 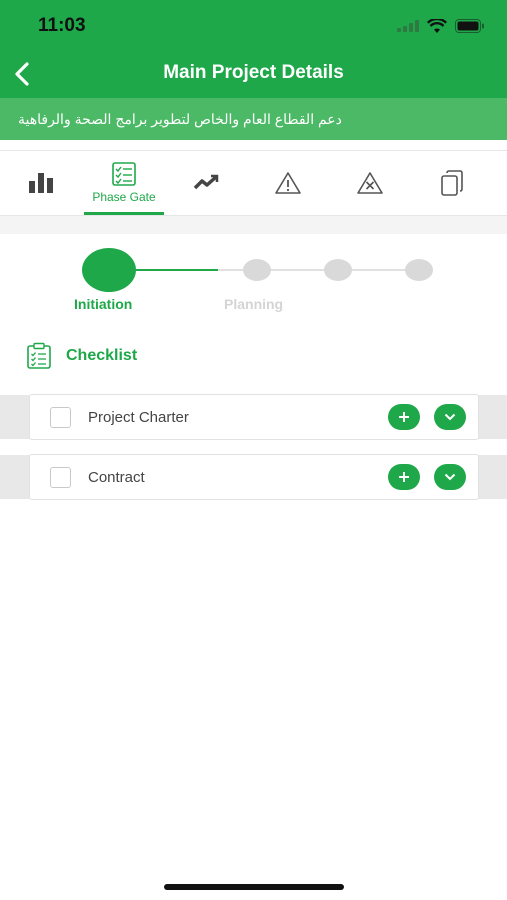 I want to click on tab-phase-gate: Phase Gate, so click(x=124, y=183).